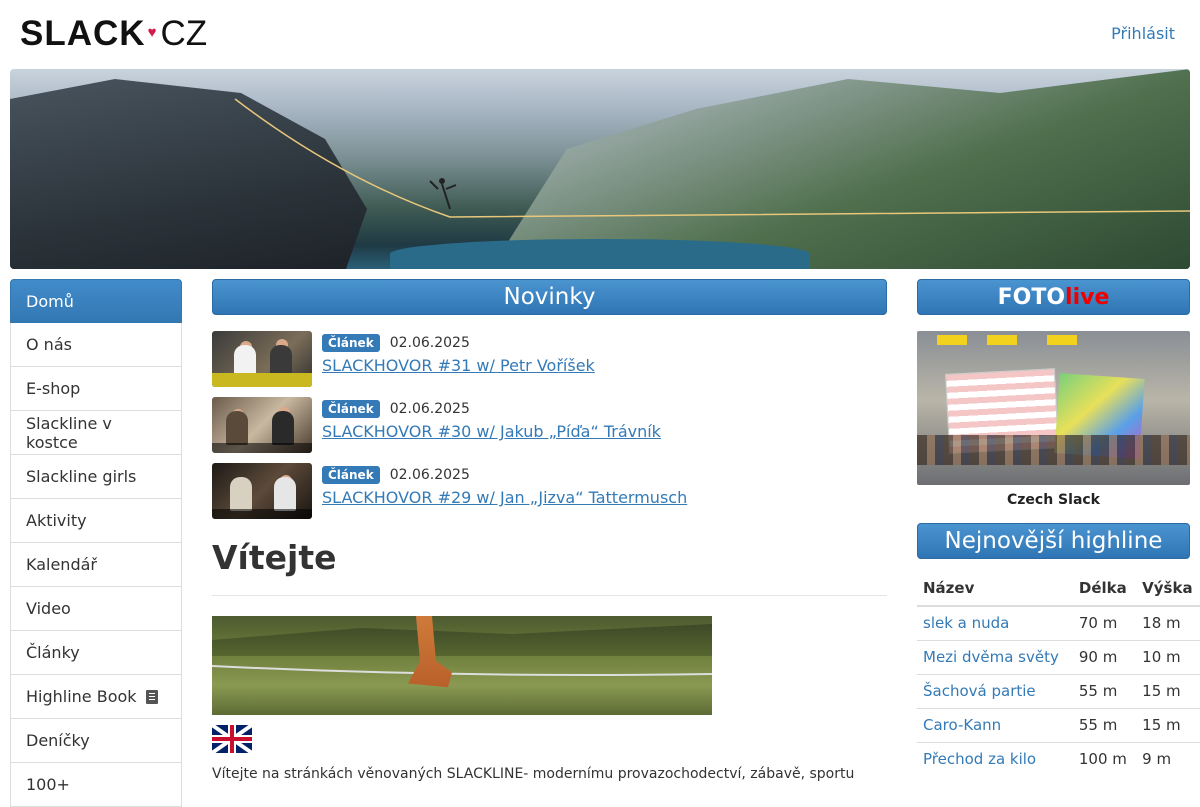  Describe the element at coordinates (458, 365) in the screenshot. I see `news-title-link: SLACKHOVOR #31 w/ Petr Voříšek` at that location.